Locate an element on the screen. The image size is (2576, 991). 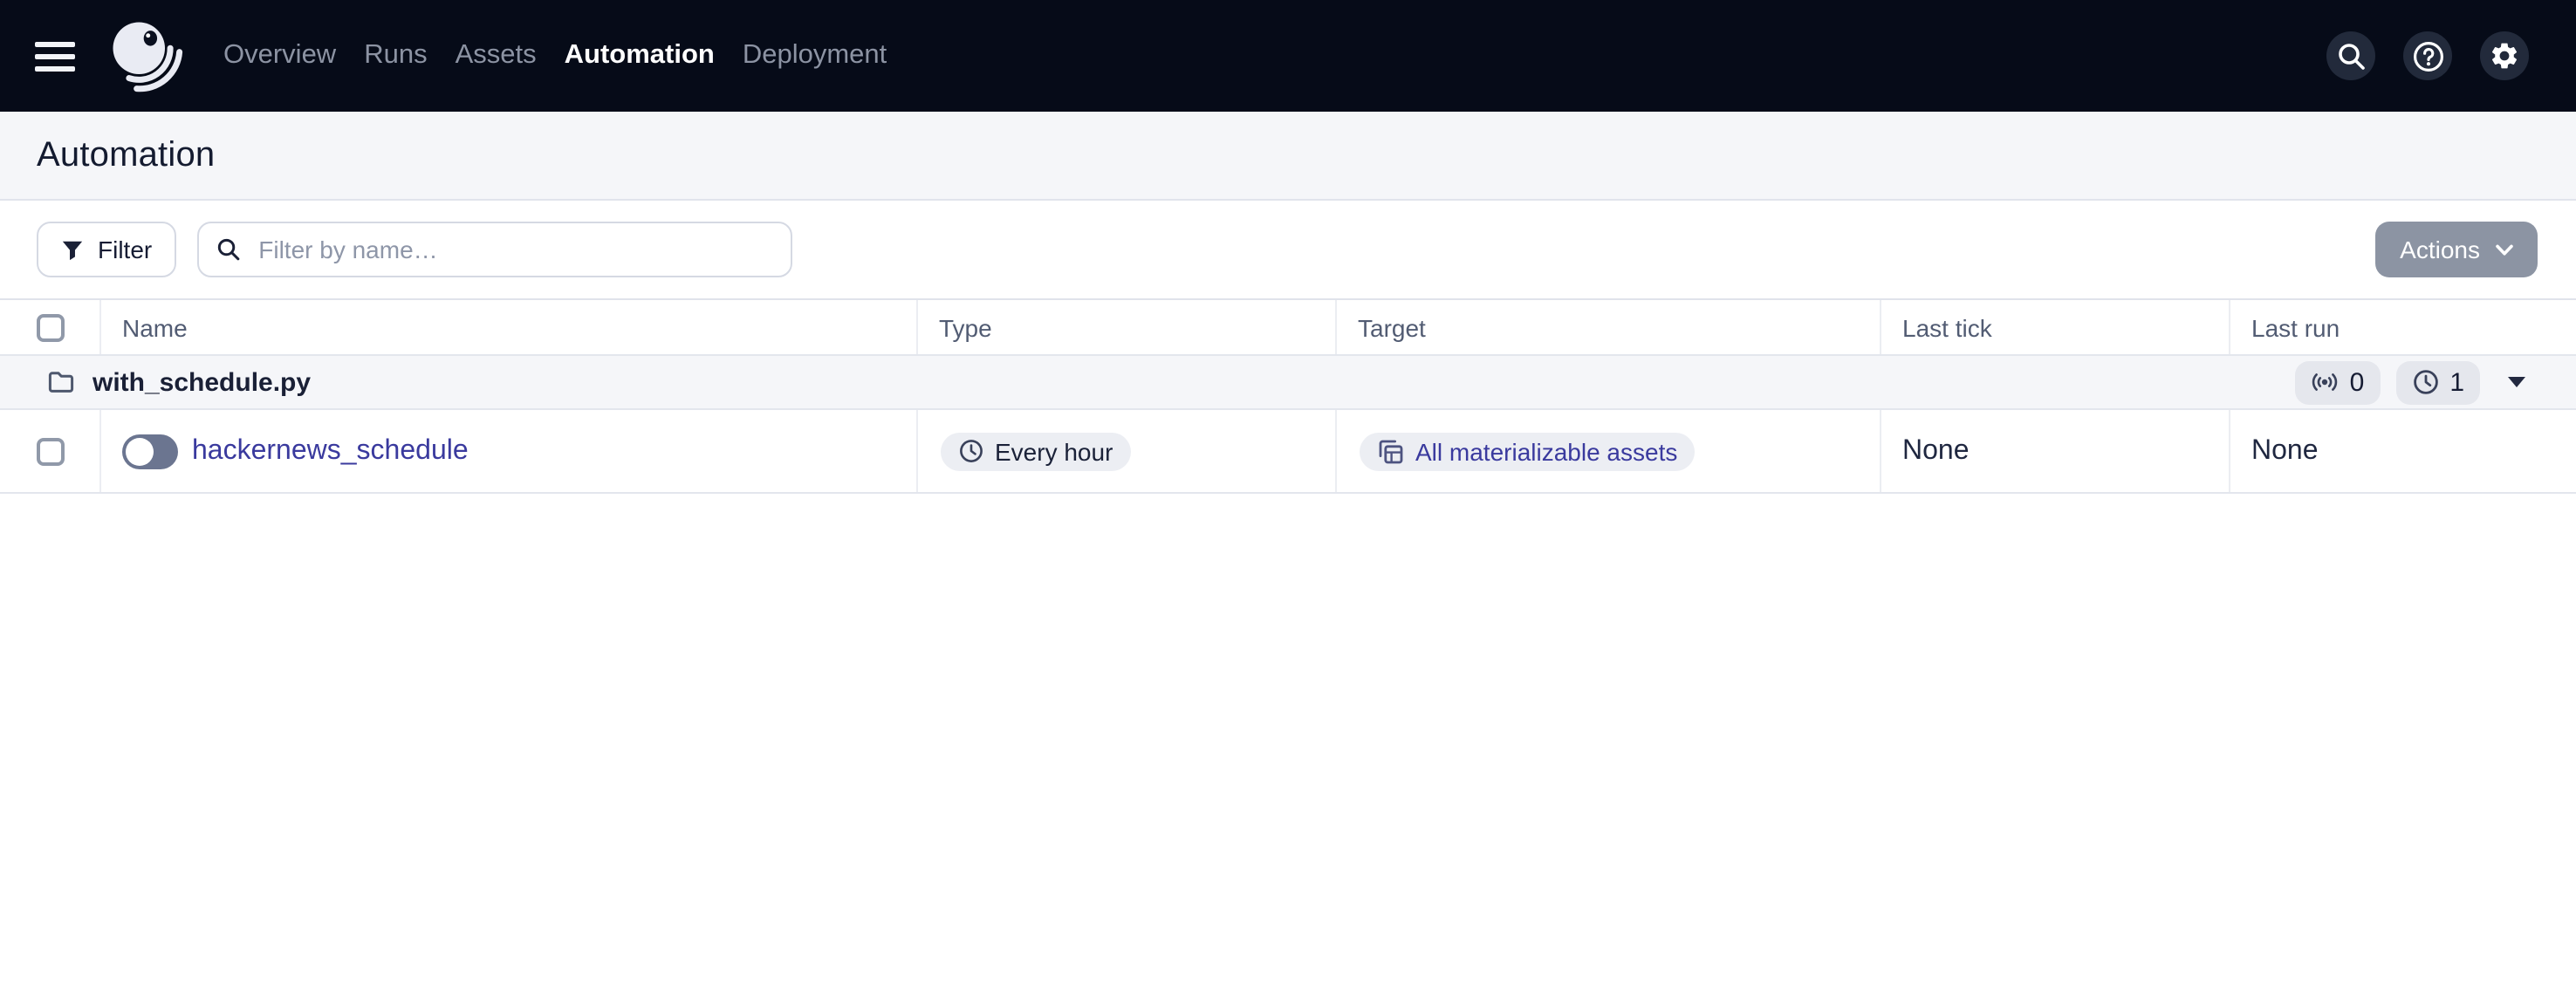
target-assets-label: All materializable assets is located at coordinates (1546, 451).